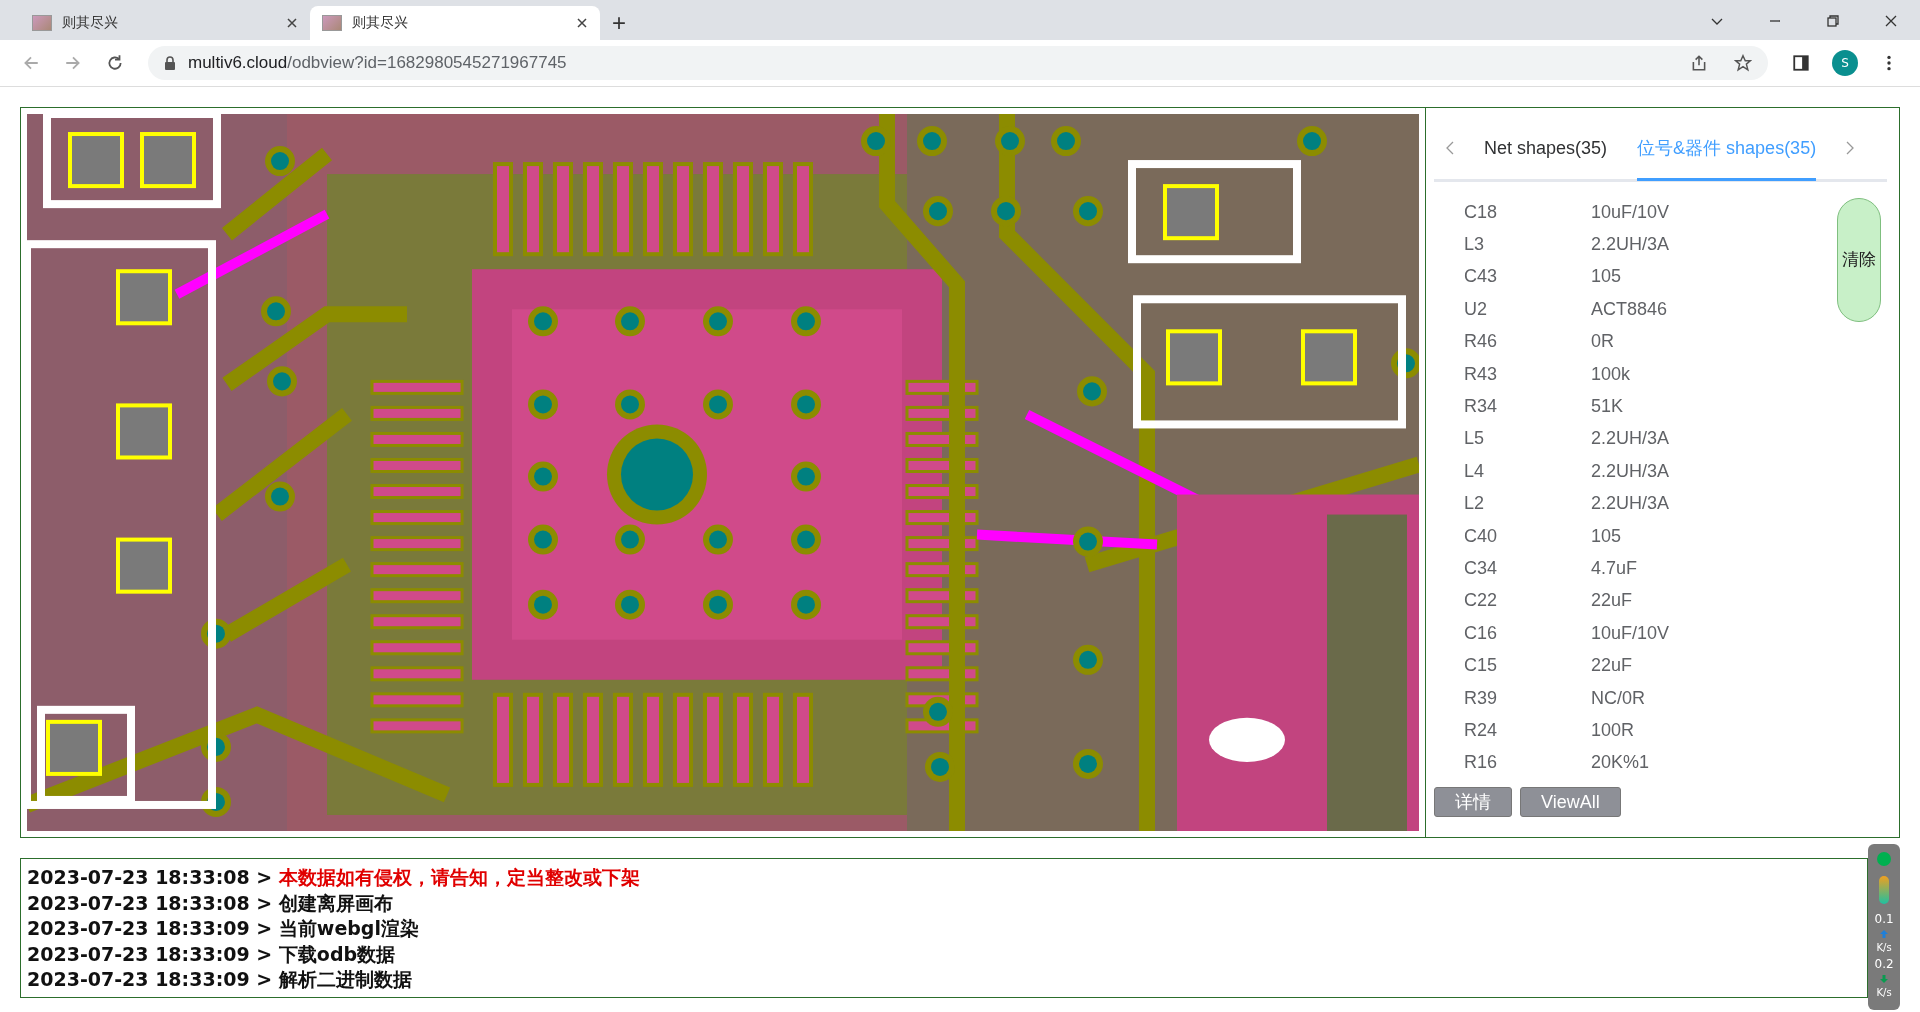  Describe the element at coordinates (1884, 934) in the screenshot. I see `upload-arrow-icon` at that location.